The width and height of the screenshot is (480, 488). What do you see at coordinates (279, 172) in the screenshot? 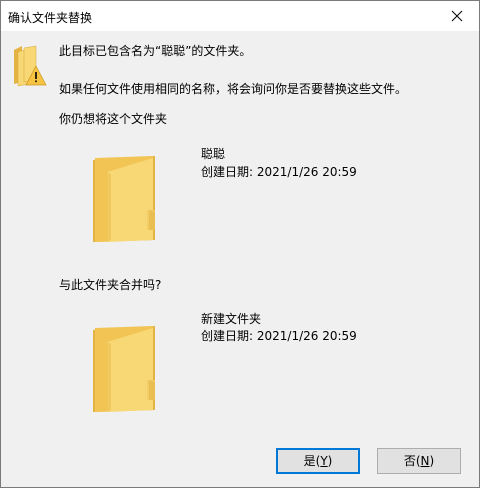
I see `target-folder-date: 创建日期: 2021/1/26 20:59` at bounding box center [279, 172].